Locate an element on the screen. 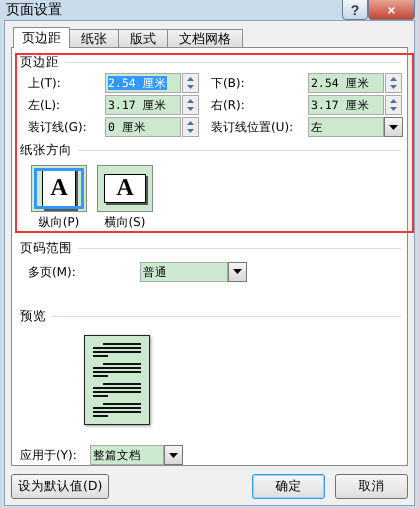 The image size is (419, 508). orientation-label: 横向(S) is located at coordinates (125, 222).